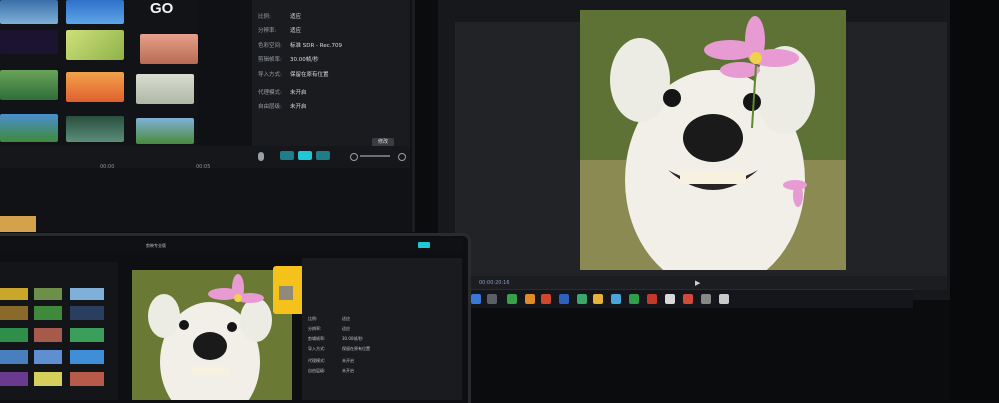 The image size is (999, 403). Describe the element at coordinates (476, 299) in the screenshot. I see `start-icon` at that location.